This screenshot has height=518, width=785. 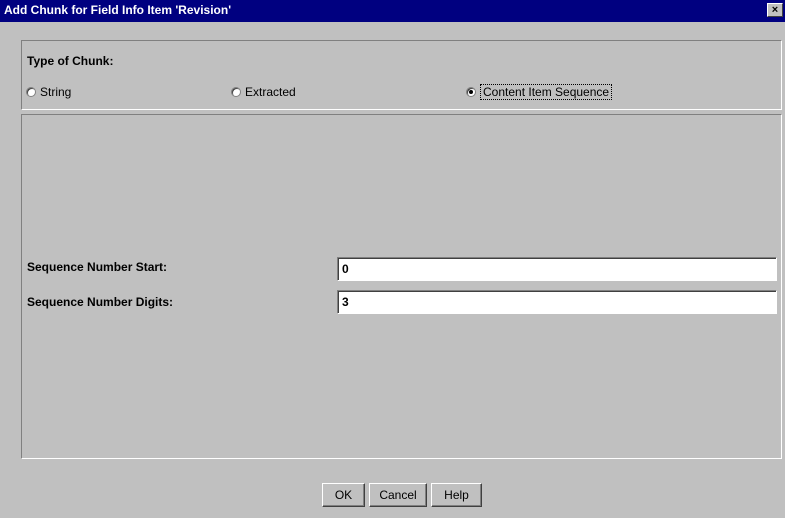 I want to click on sequence-start-input, so click(x=557, y=269).